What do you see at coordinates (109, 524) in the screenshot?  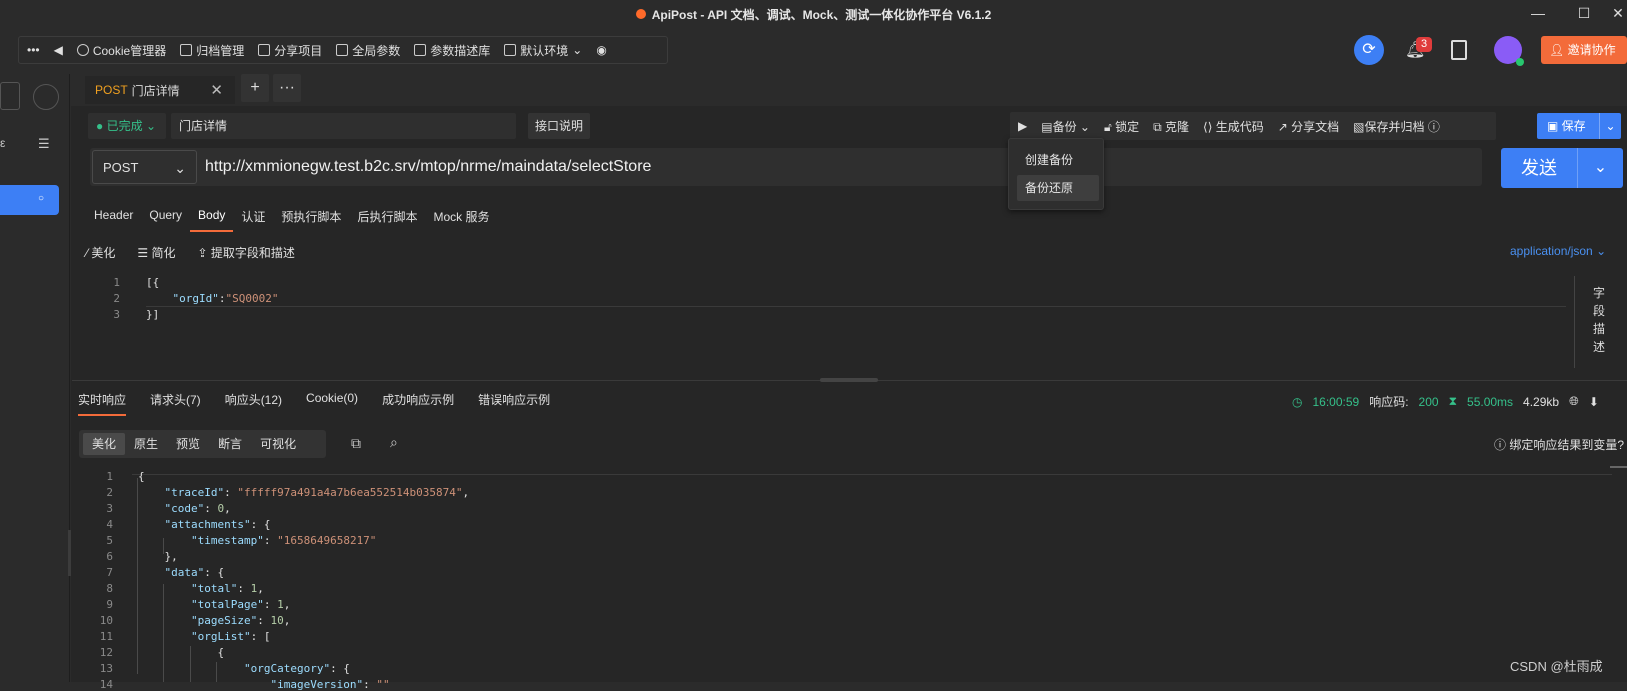 I see `line-number: 4` at bounding box center [109, 524].